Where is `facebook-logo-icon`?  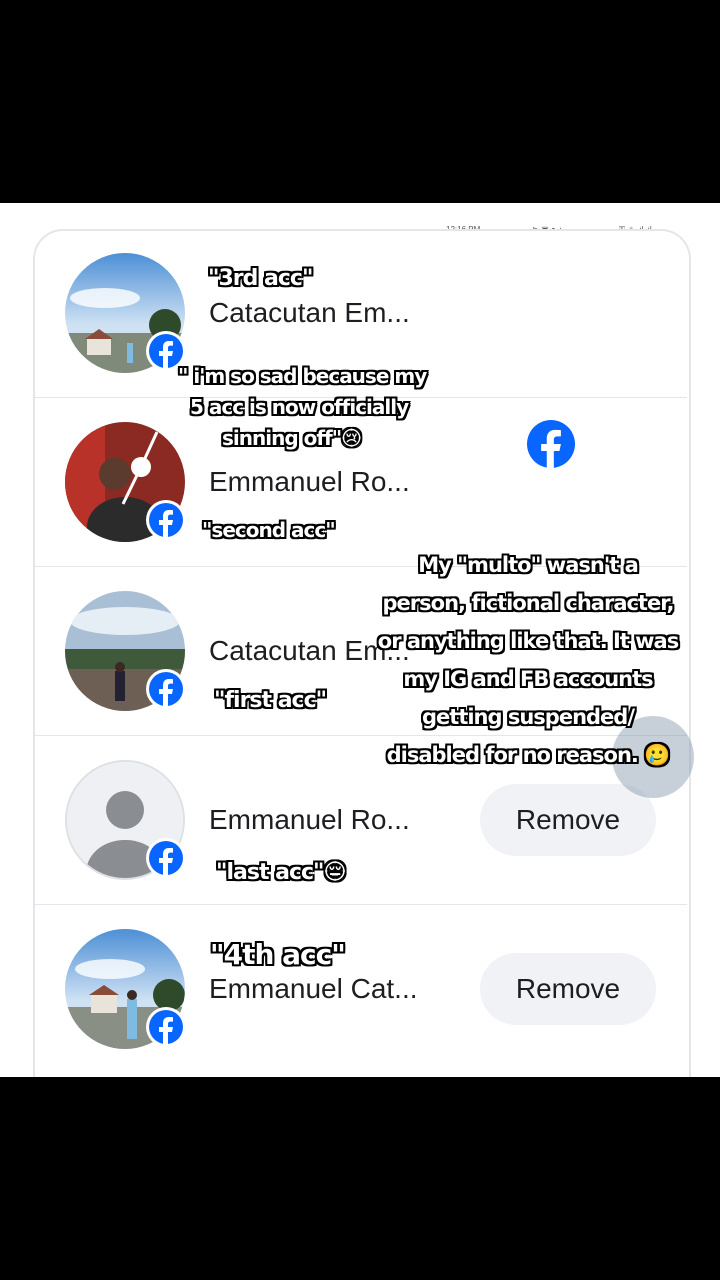 facebook-logo-icon is located at coordinates (551, 444).